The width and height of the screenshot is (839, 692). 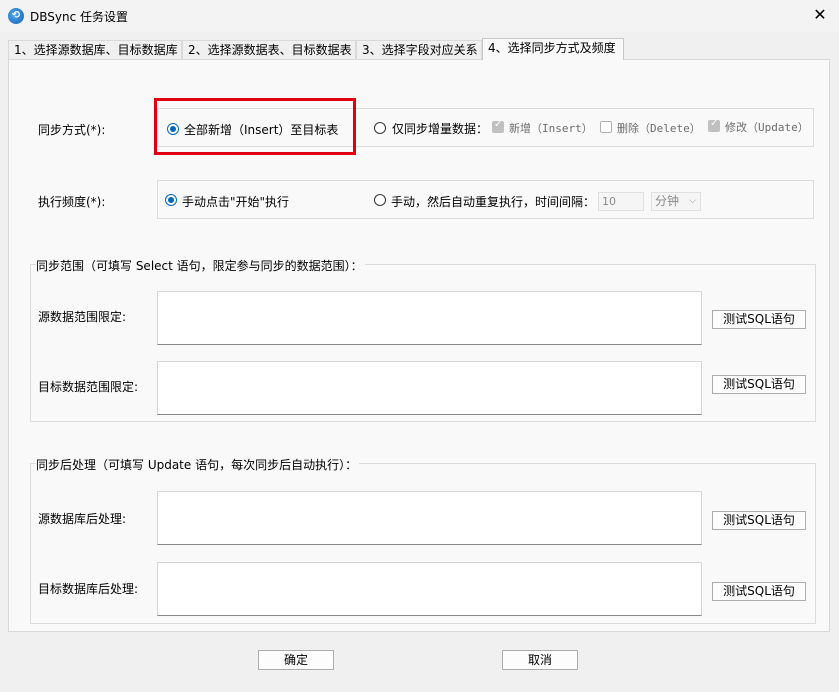 I want to click on tab-select-tables: 2、选择源数据表、目标数据表, so click(x=269, y=49).